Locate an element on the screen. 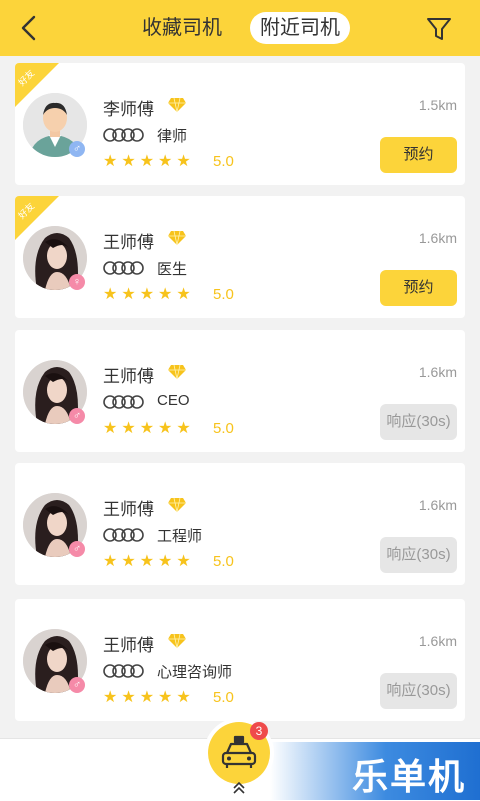 The image size is (480, 801). driver-card: 好友 ♂ 李师傅 律师 ★★★★★ 5.0 1.5km 预约 is located at coordinates (240, 124).